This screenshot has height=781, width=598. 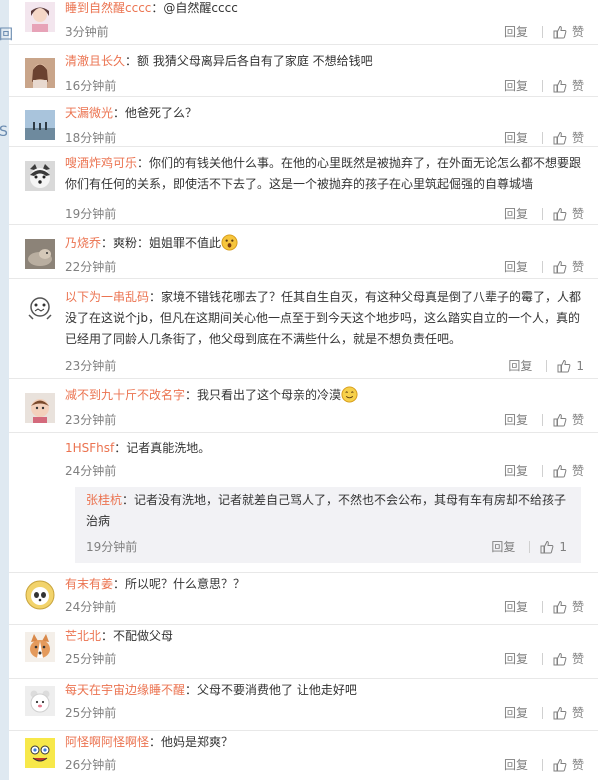 I want to click on comment-item: 每天在宇宙边缘睡不醒：父母不要消费他了 让他走好吧 25分钟前 回复 赞, so click(x=303, y=704).